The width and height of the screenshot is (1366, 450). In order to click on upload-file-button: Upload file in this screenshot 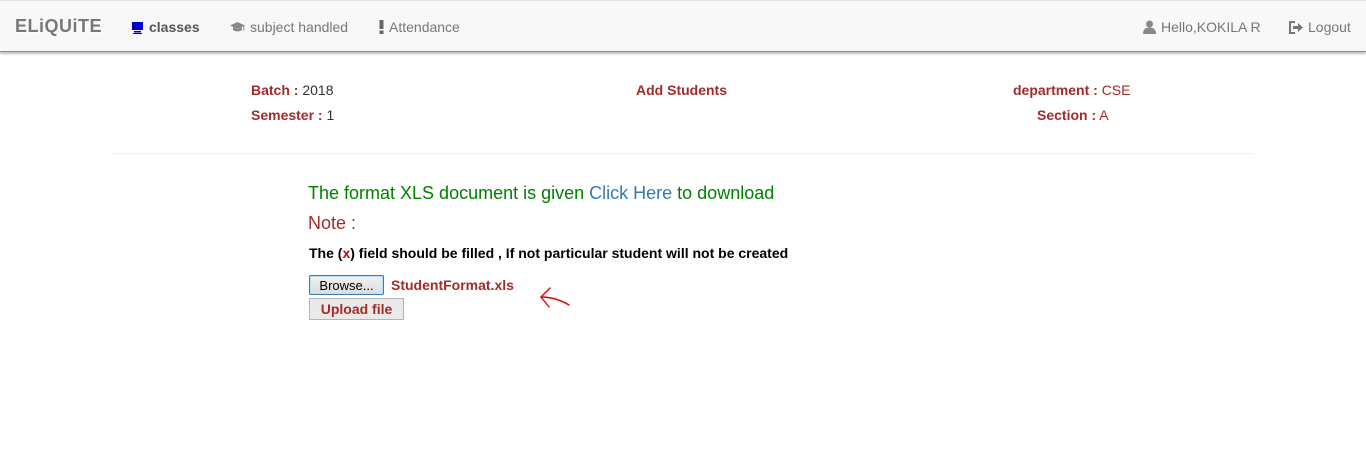, I will do `click(356, 309)`.